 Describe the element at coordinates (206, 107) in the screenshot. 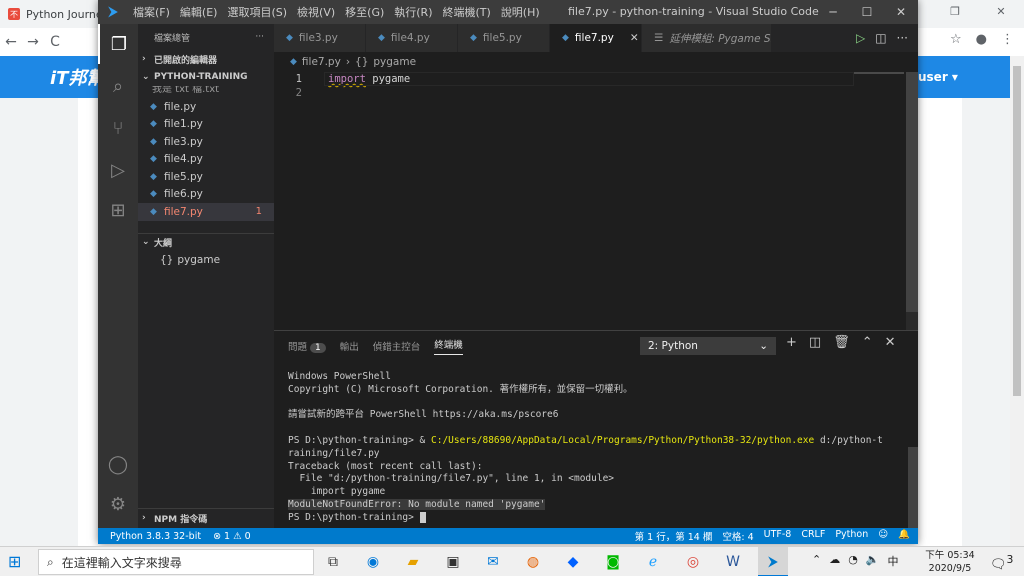

I see `file-item: ◆ file.py` at that location.